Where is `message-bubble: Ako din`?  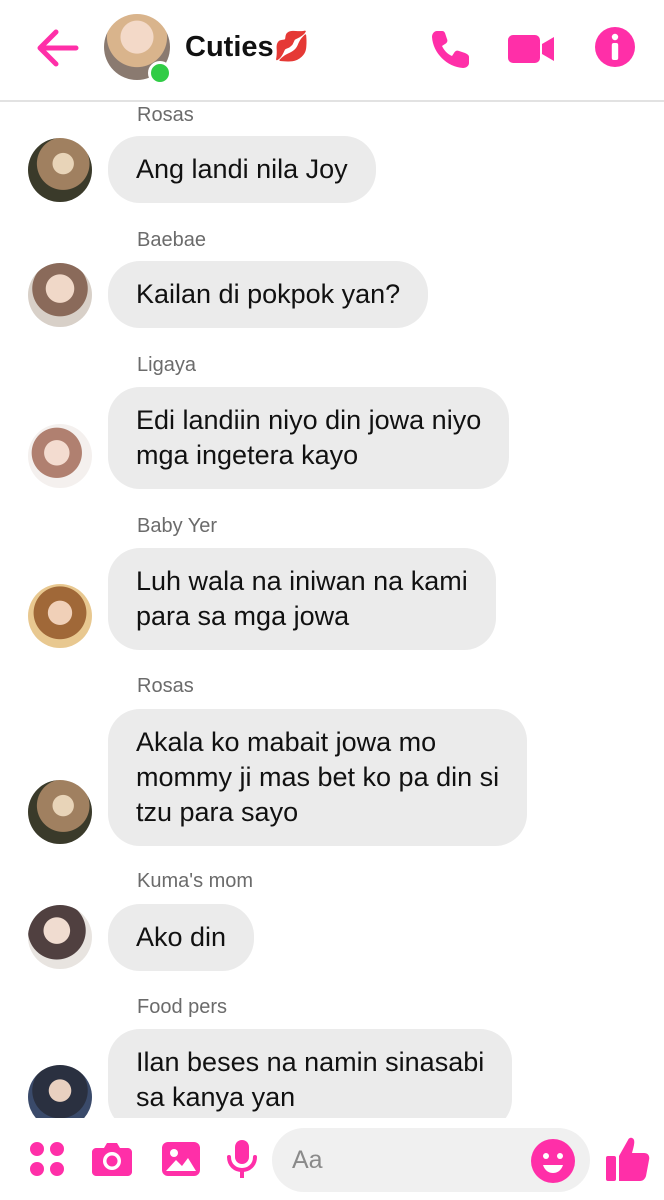 message-bubble: Ako din is located at coordinates (181, 937).